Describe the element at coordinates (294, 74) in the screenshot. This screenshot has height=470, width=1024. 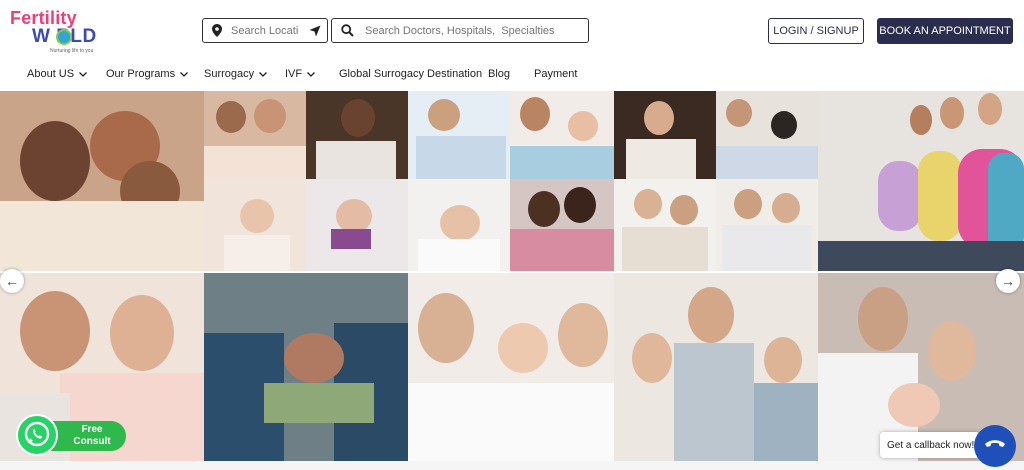
I see `nav-label: IVF` at that location.